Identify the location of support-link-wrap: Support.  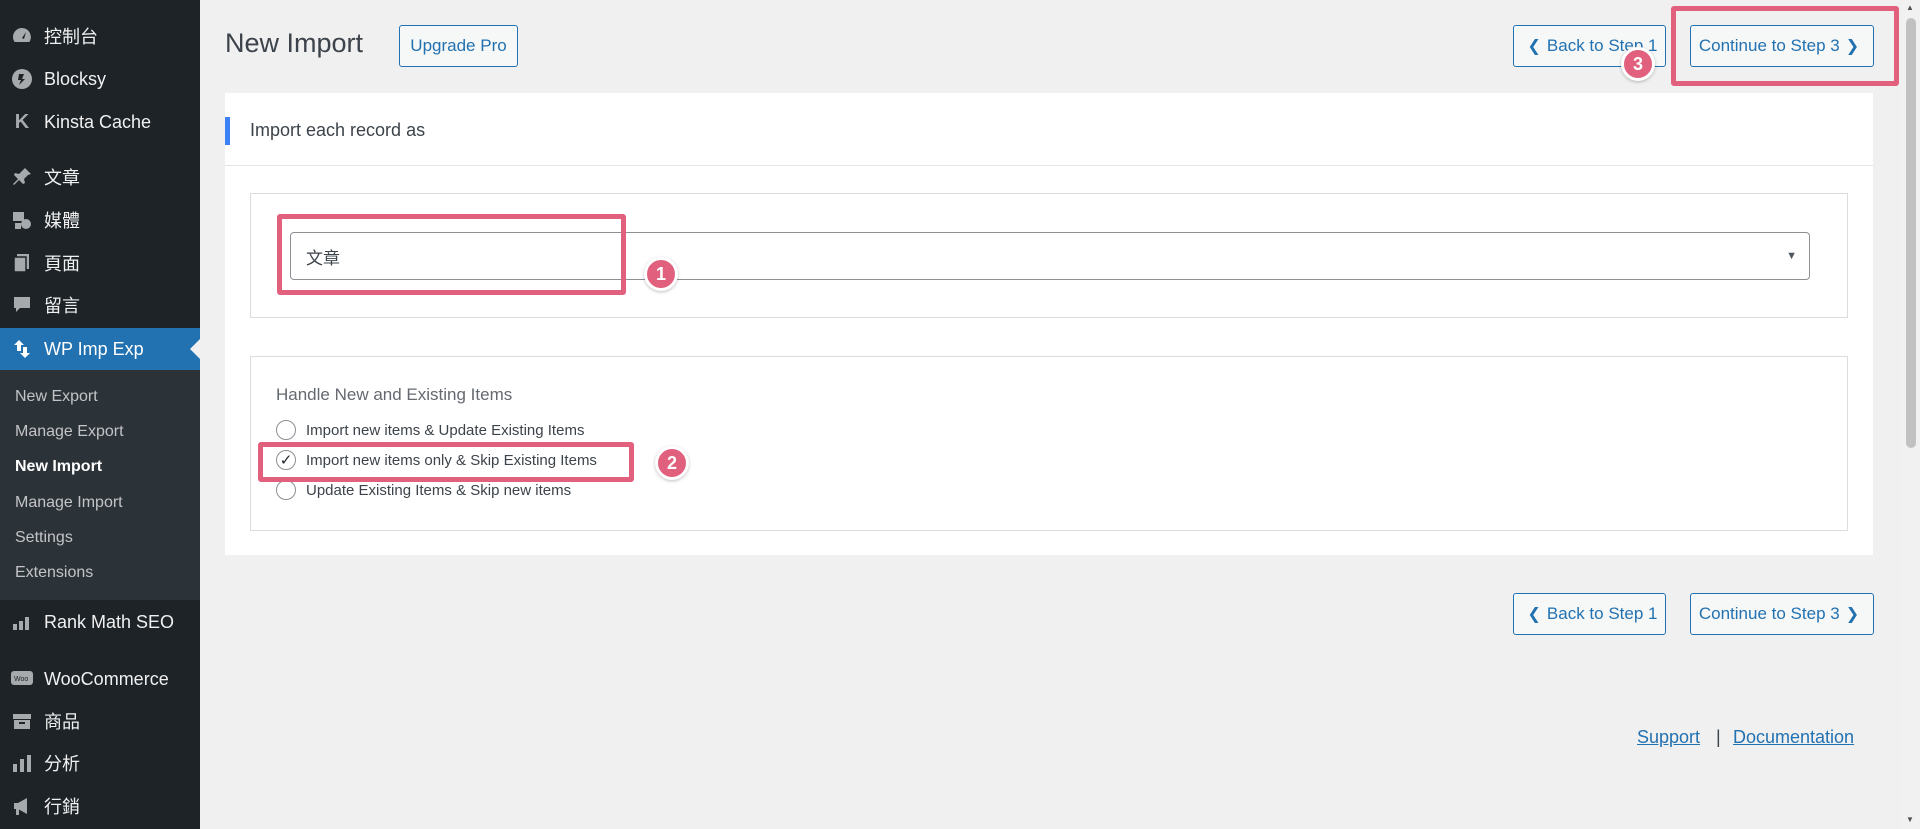
(1668, 737).